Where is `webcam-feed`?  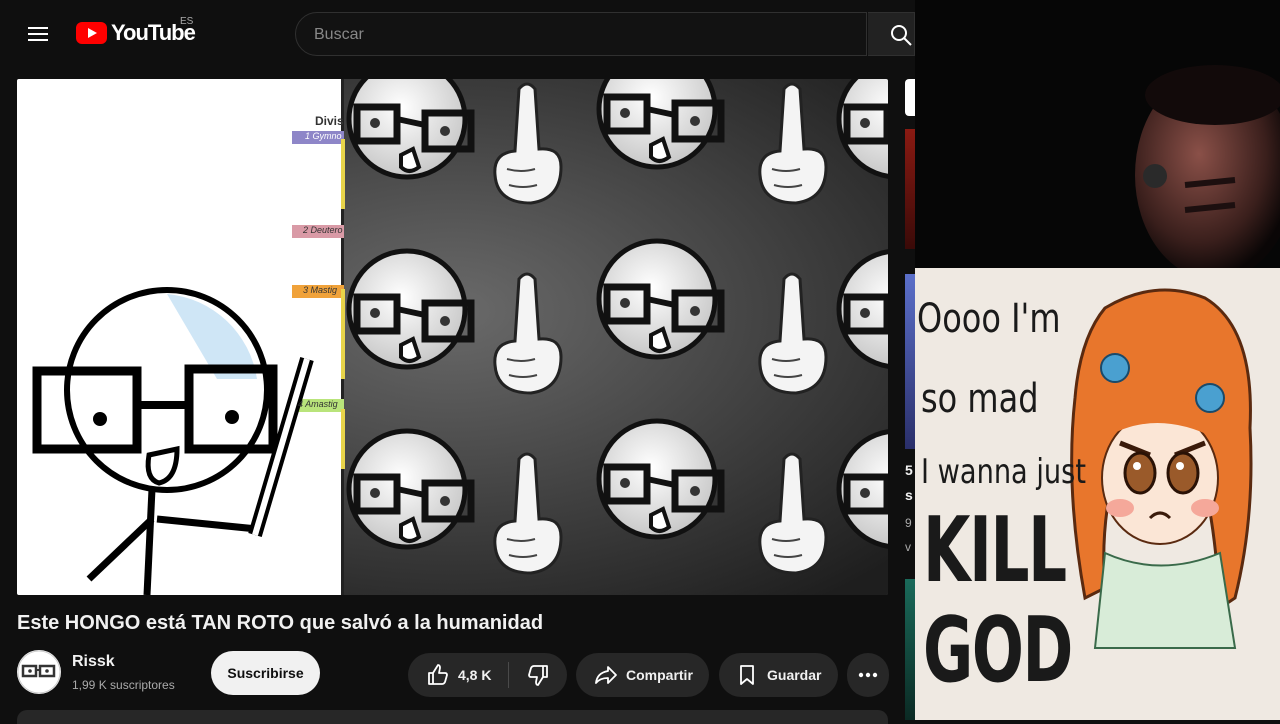
webcam-feed is located at coordinates (1097, 134).